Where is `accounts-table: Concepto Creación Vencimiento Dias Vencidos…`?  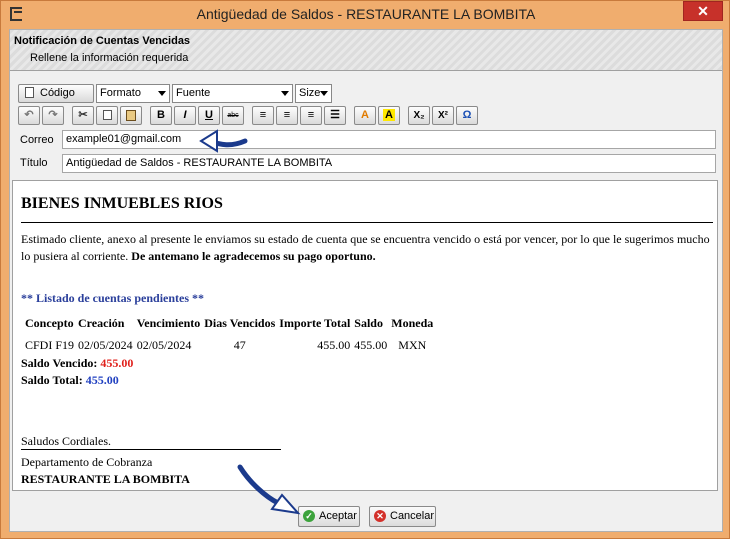
accounts-table: Concepto Creación Vencimiento Dias Vencidos… is located at coordinates (229, 334).